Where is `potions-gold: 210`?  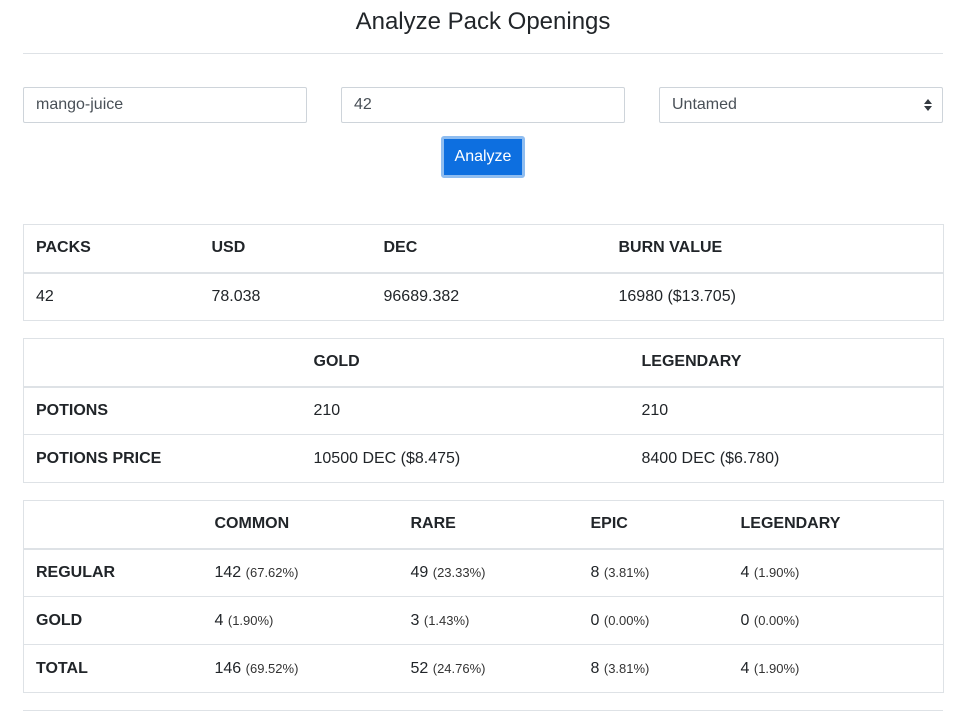 potions-gold: 210 is located at coordinates (327, 410).